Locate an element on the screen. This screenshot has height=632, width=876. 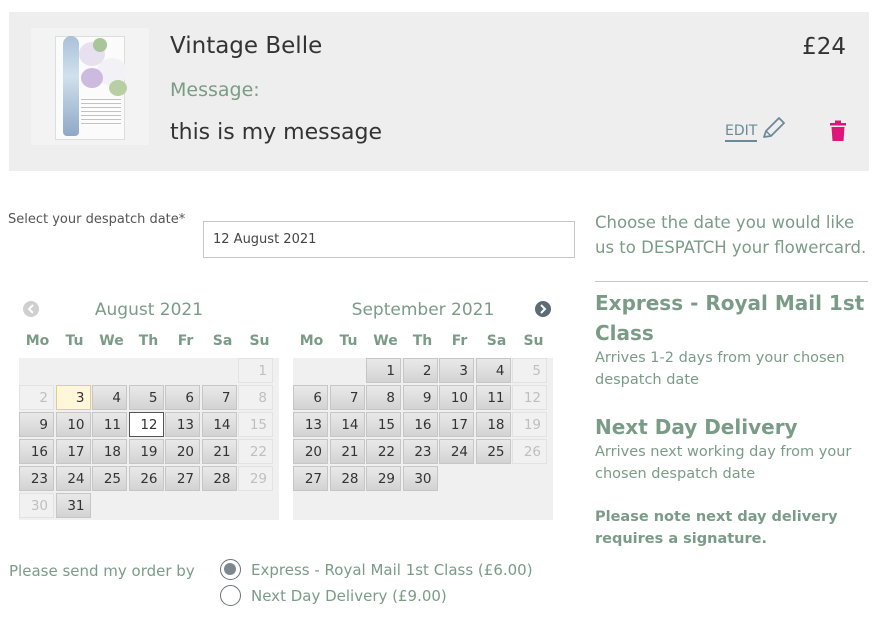
express-title: Express - Royal Mail 1st Class is located at coordinates (730, 318).